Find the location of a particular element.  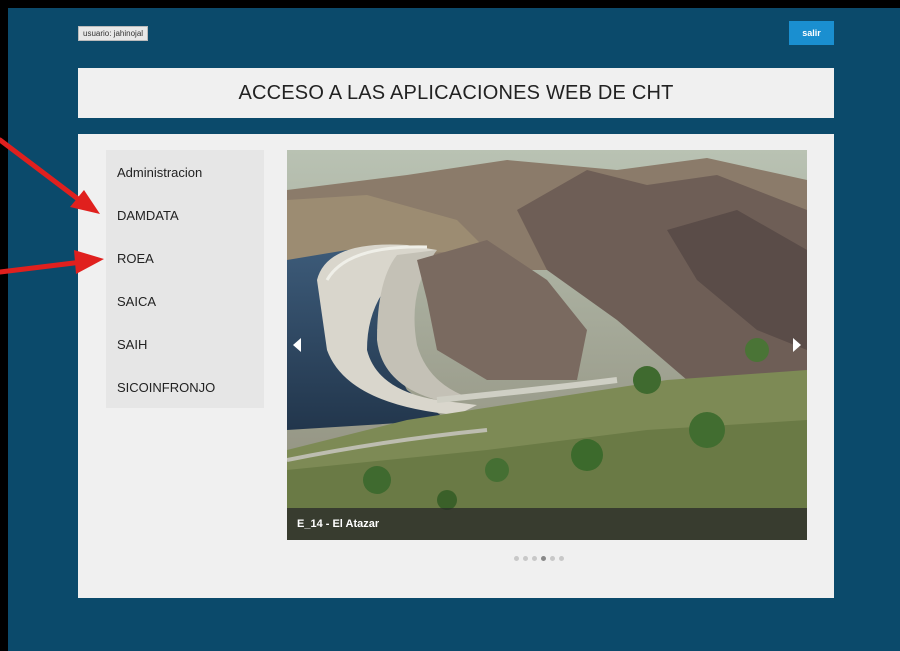

page-title: ACCESO A LAS APLICACIONES WEB DE CHT is located at coordinates (456, 92).